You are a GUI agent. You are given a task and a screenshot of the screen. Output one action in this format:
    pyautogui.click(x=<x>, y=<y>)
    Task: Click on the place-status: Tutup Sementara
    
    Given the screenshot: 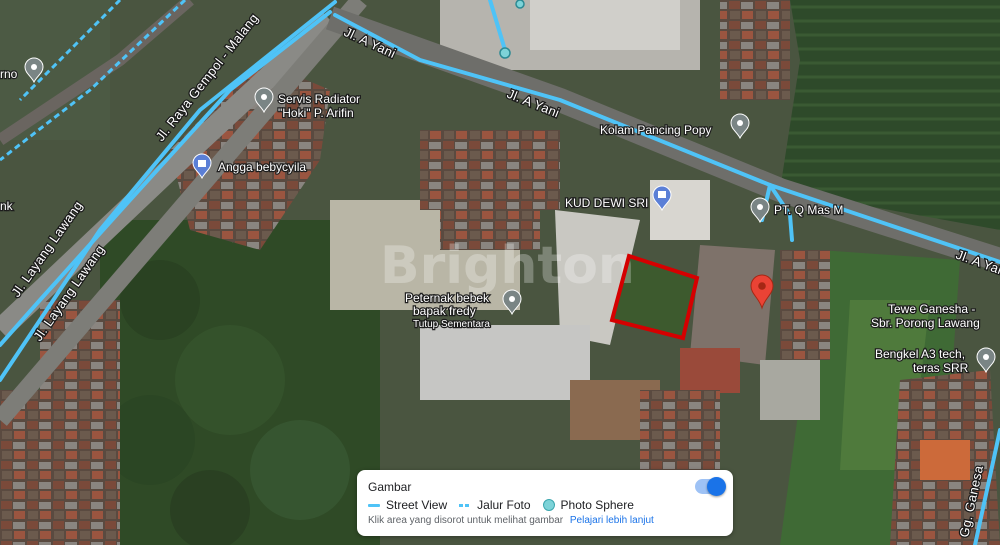 What is the action you would take?
    pyautogui.click(x=451, y=324)
    